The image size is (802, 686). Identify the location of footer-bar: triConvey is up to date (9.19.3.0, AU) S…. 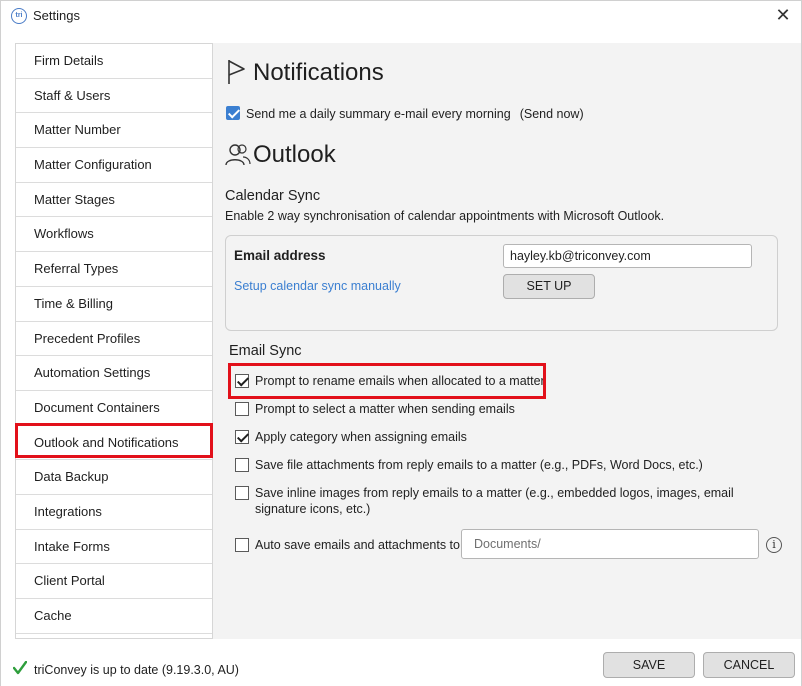
(401, 662).